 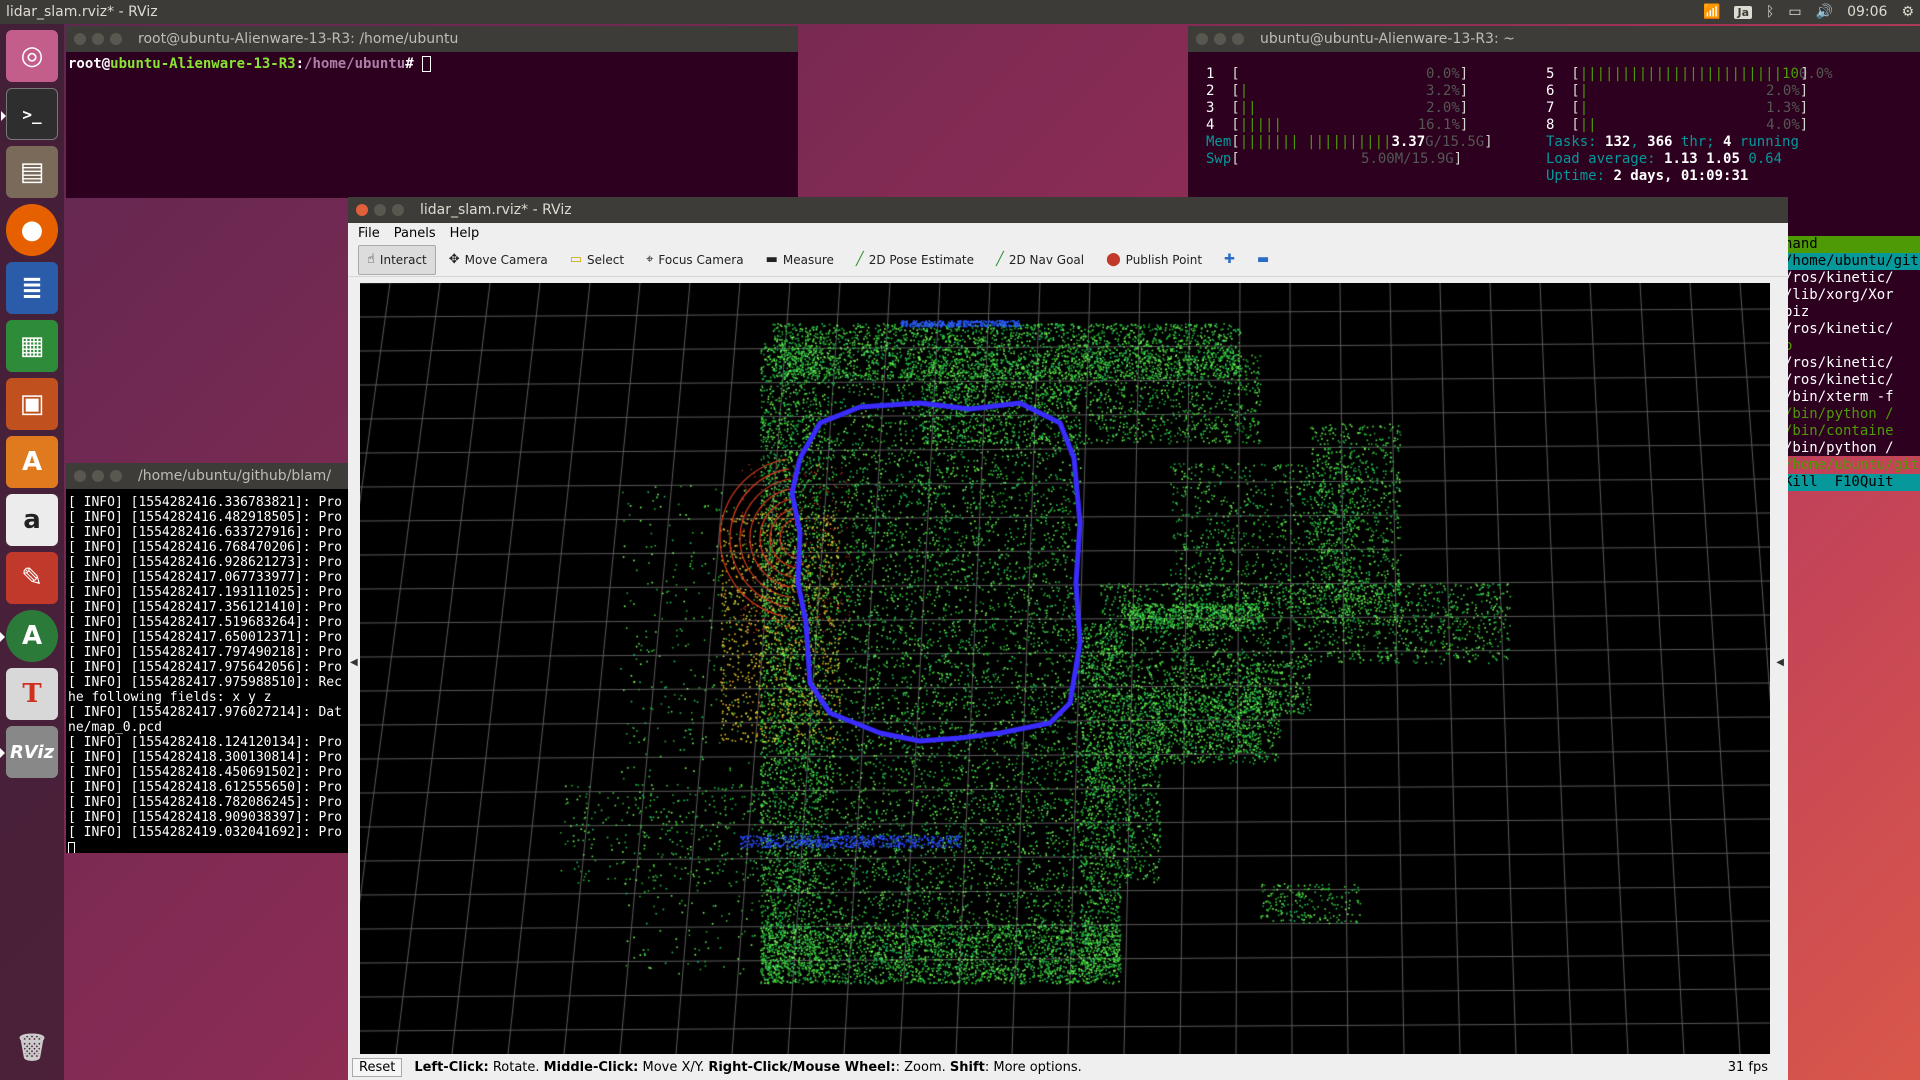 What do you see at coordinates (1852, 346) in the screenshot?
I see `htop-process-row: o` at bounding box center [1852, 346].